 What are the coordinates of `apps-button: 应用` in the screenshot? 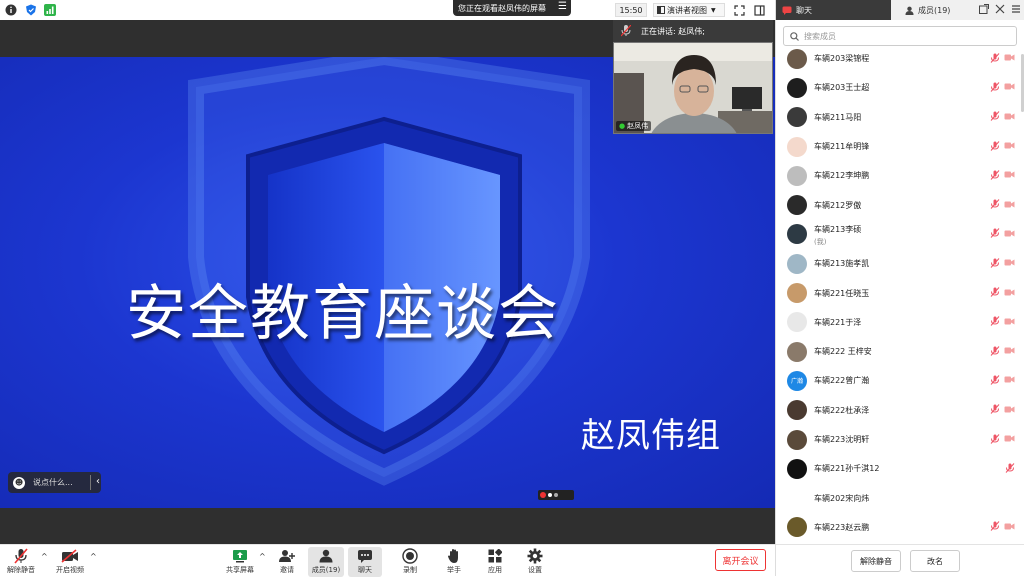 It's located at (495, 562).